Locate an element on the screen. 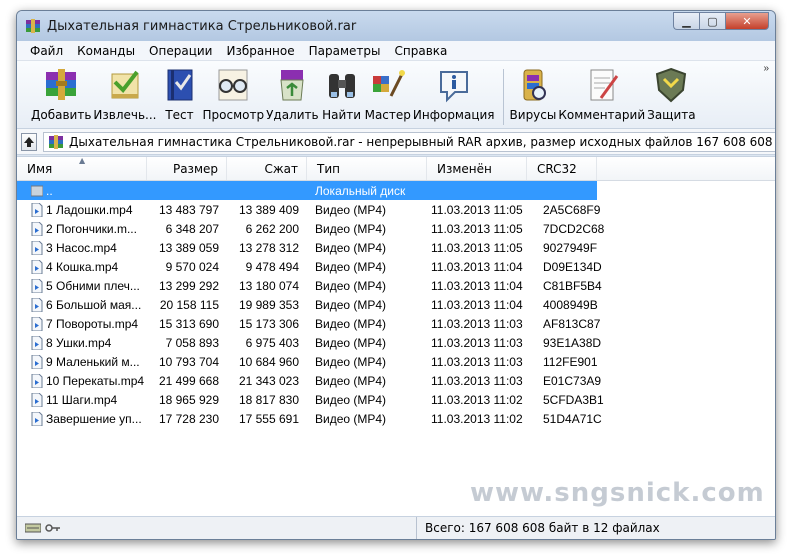 Image resolution: width=796 pixels, height=560 pixels. file-size: 20 158 115 is located at coordinates (189, 304).